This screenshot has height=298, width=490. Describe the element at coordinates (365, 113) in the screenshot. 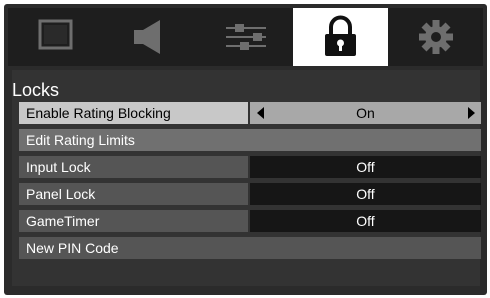

I see `rating-blocking-value: On` at that location.